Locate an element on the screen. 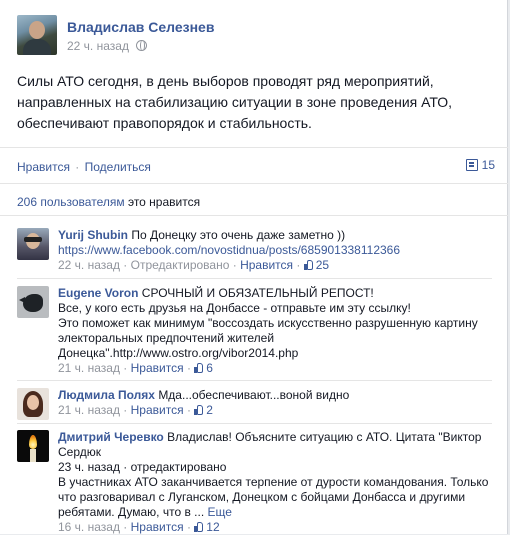  comment-icon is located at coordinates (471, 165).